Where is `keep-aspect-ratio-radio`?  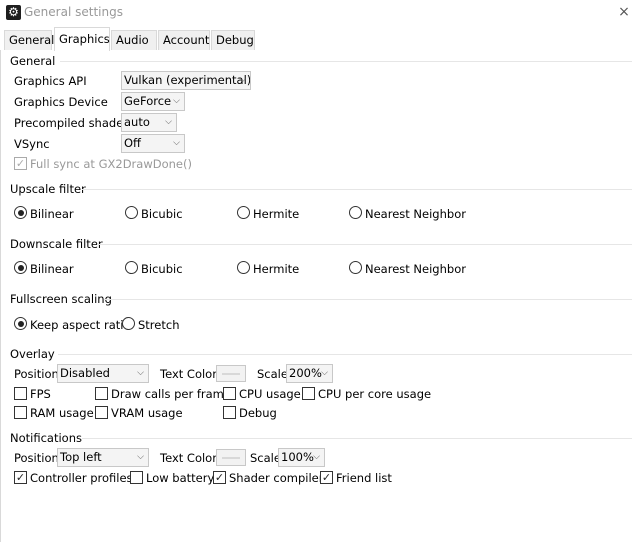
keep-aspect-ratio-radio is located at coordinates (20, 323).